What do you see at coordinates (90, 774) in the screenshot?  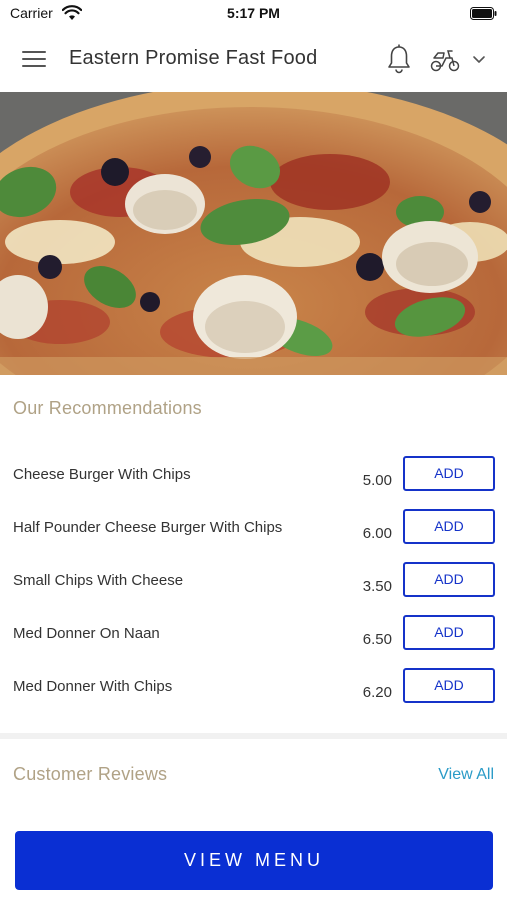 I see `reviews-title: Customer Reviews` at bounding box center [90, 774].